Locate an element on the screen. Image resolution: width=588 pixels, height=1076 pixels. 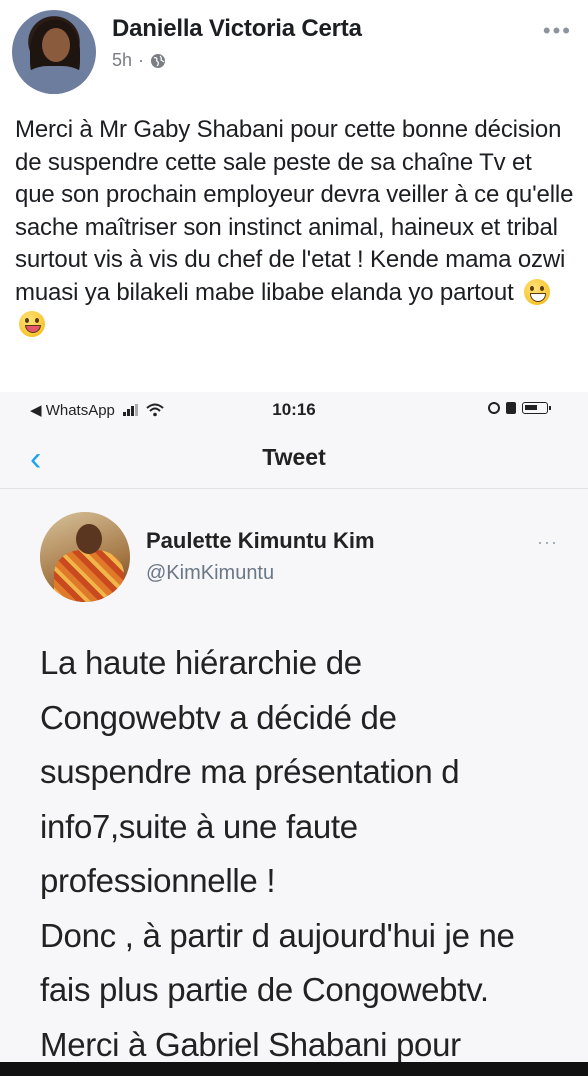
tweet-line: La haute hiérarchie de is located at coordinates (201, 662).